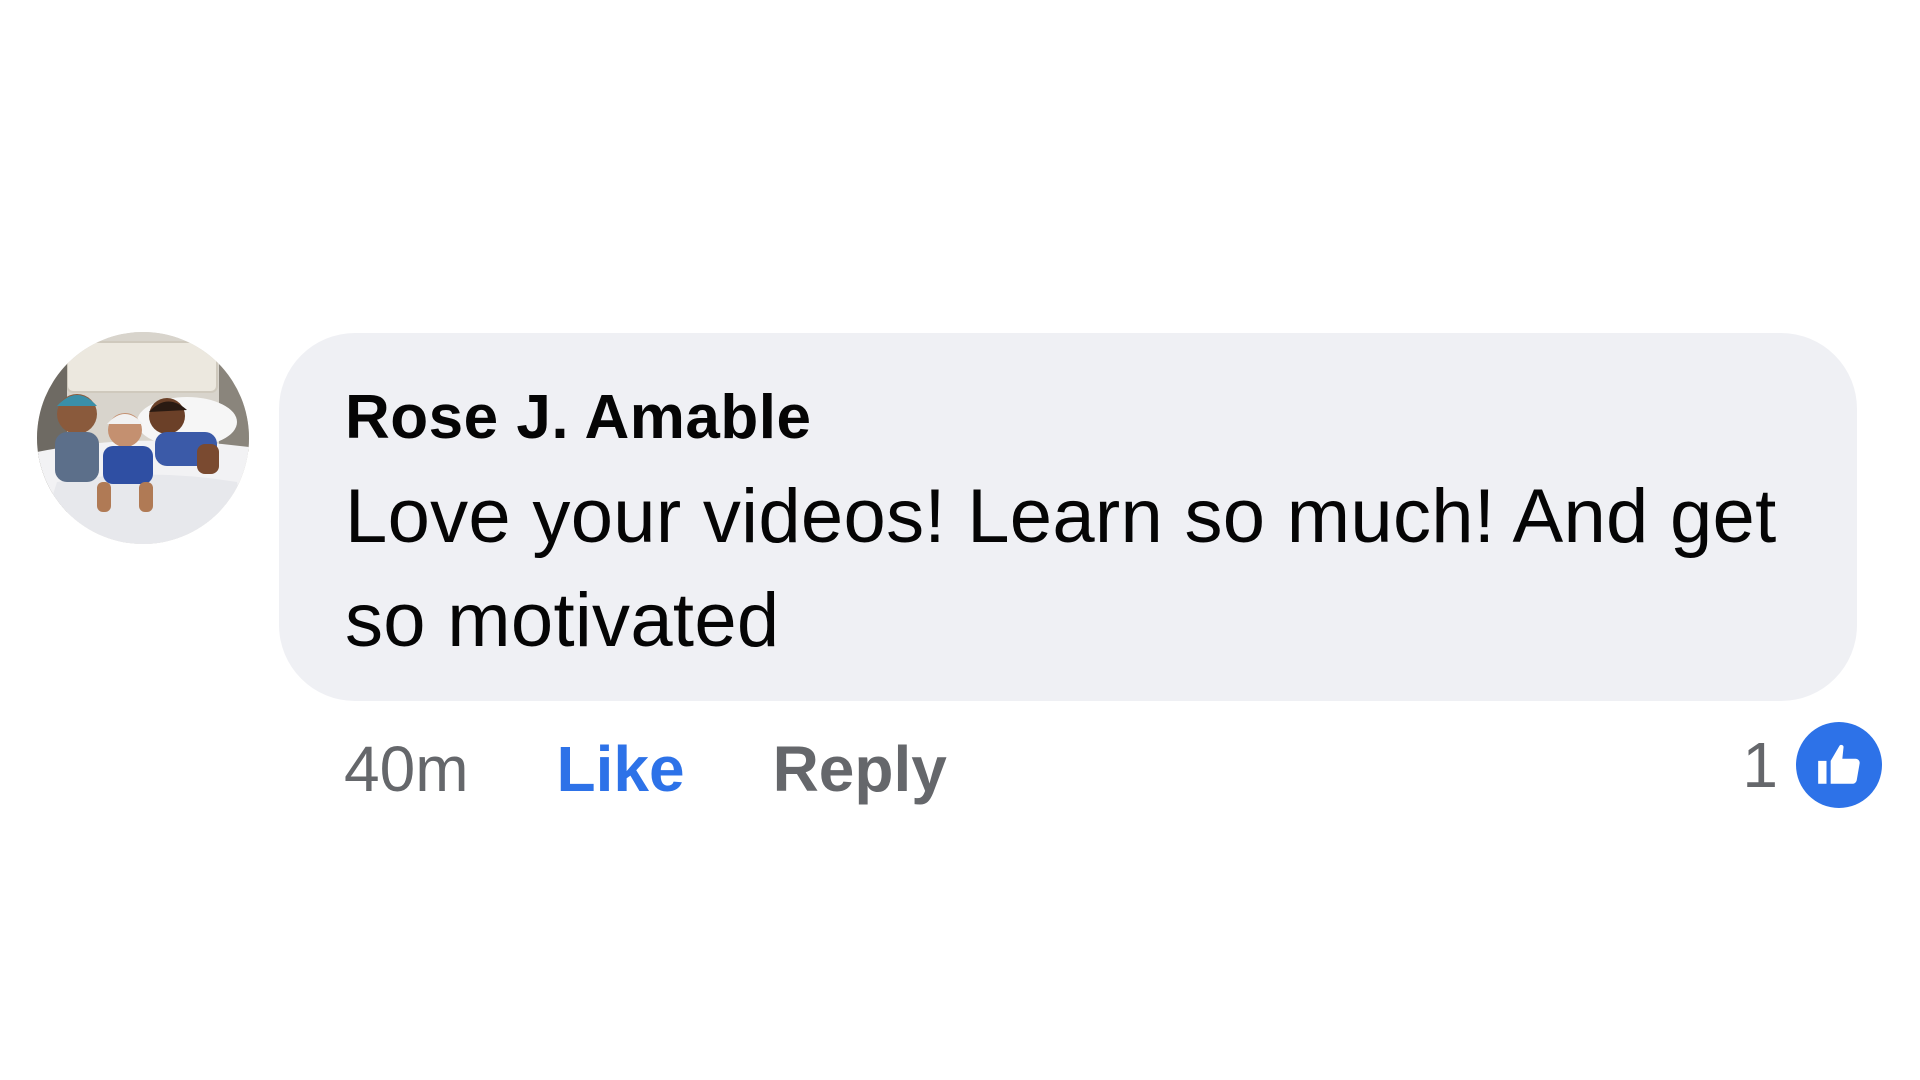  I want to click on like-button: Like, so click(621, 769).